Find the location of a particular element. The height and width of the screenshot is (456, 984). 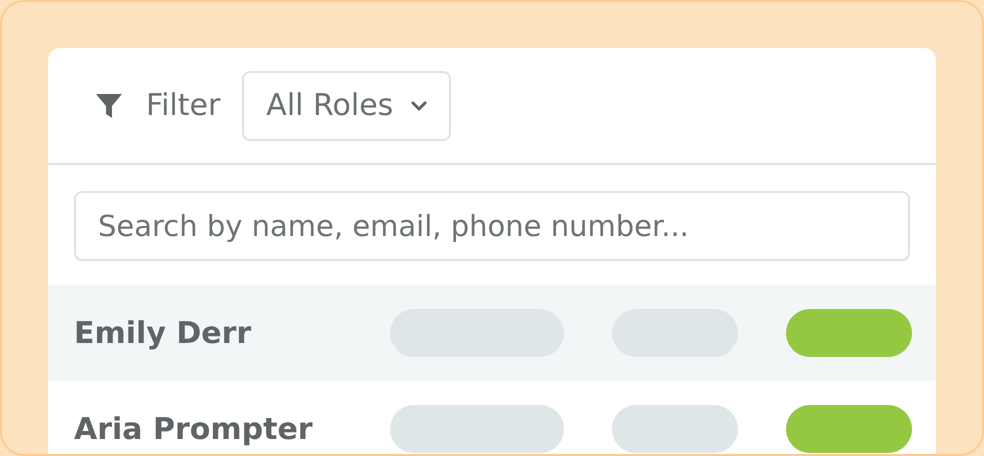

person-name: Aria Prompter is located at coordinates (194, 429).